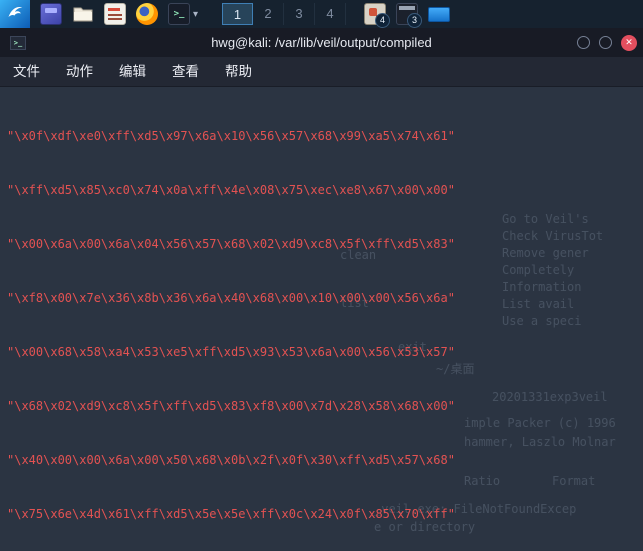 The width and height of the screenshot is (643, 551). Describe the element at coordinates (147, 14) in the screenshot. I see `firefox-icon` at that location.